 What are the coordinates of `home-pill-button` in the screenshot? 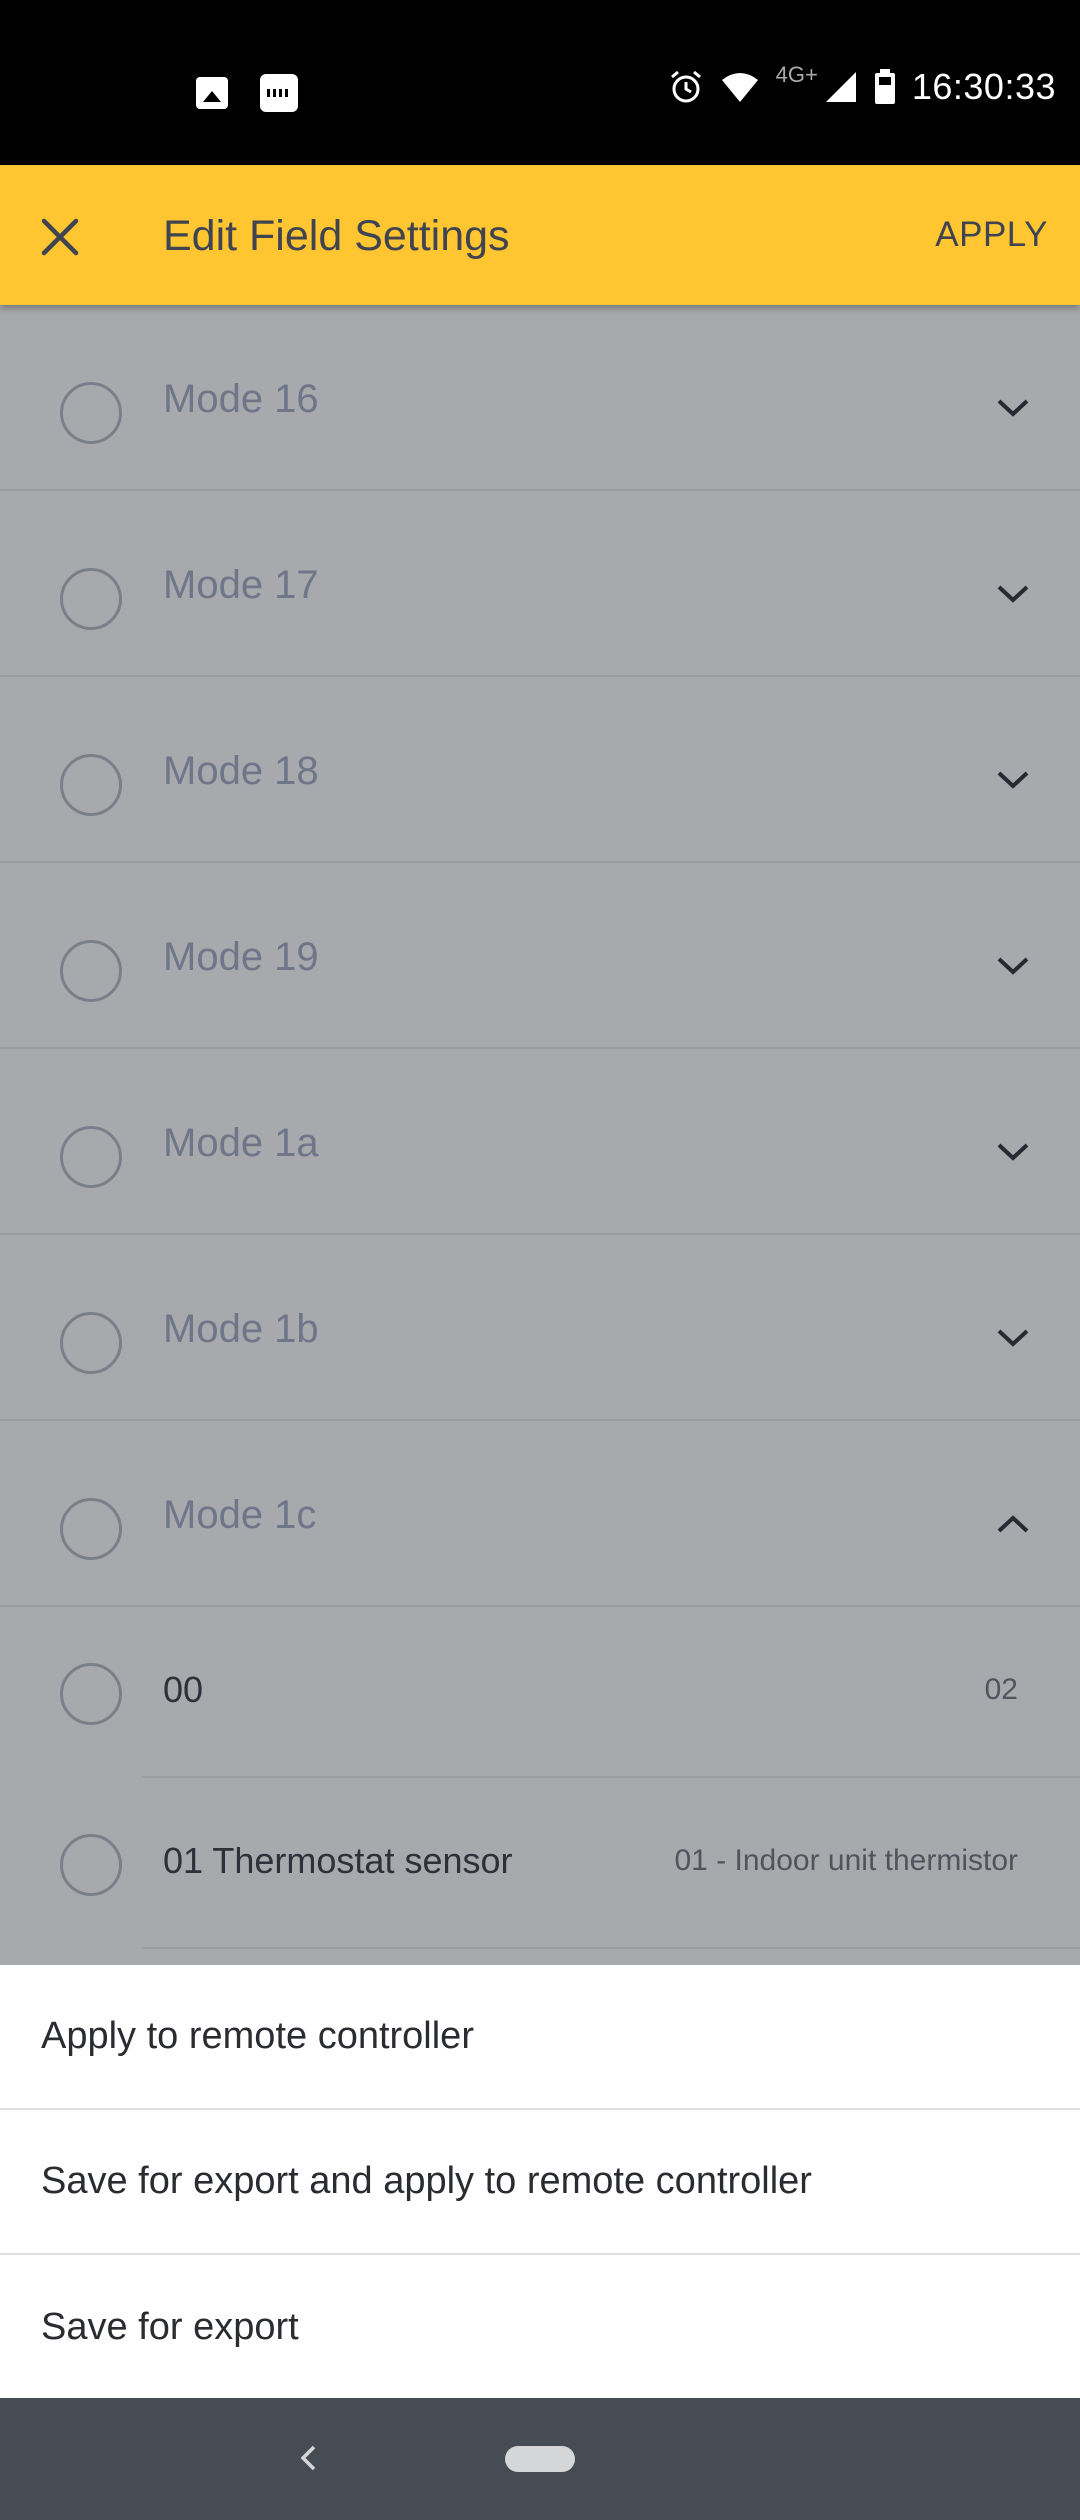 It's located at (540, 2459).